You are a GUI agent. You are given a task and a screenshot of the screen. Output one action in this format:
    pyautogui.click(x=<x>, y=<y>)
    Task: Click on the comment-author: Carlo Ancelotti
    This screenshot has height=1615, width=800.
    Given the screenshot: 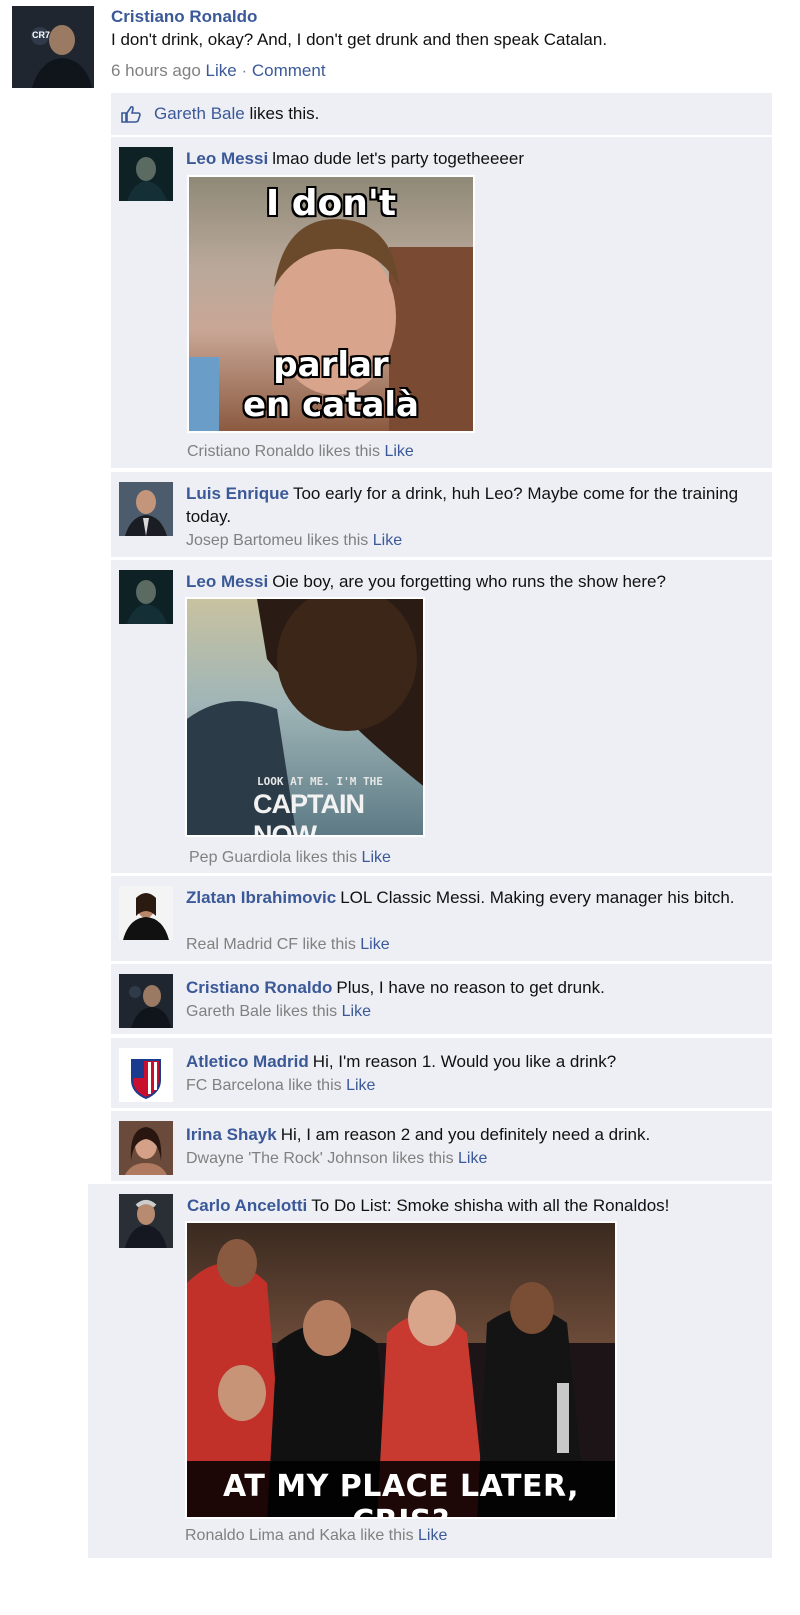 What is the action you would take?
    pyautogui.click(x=247, y=1205)
    